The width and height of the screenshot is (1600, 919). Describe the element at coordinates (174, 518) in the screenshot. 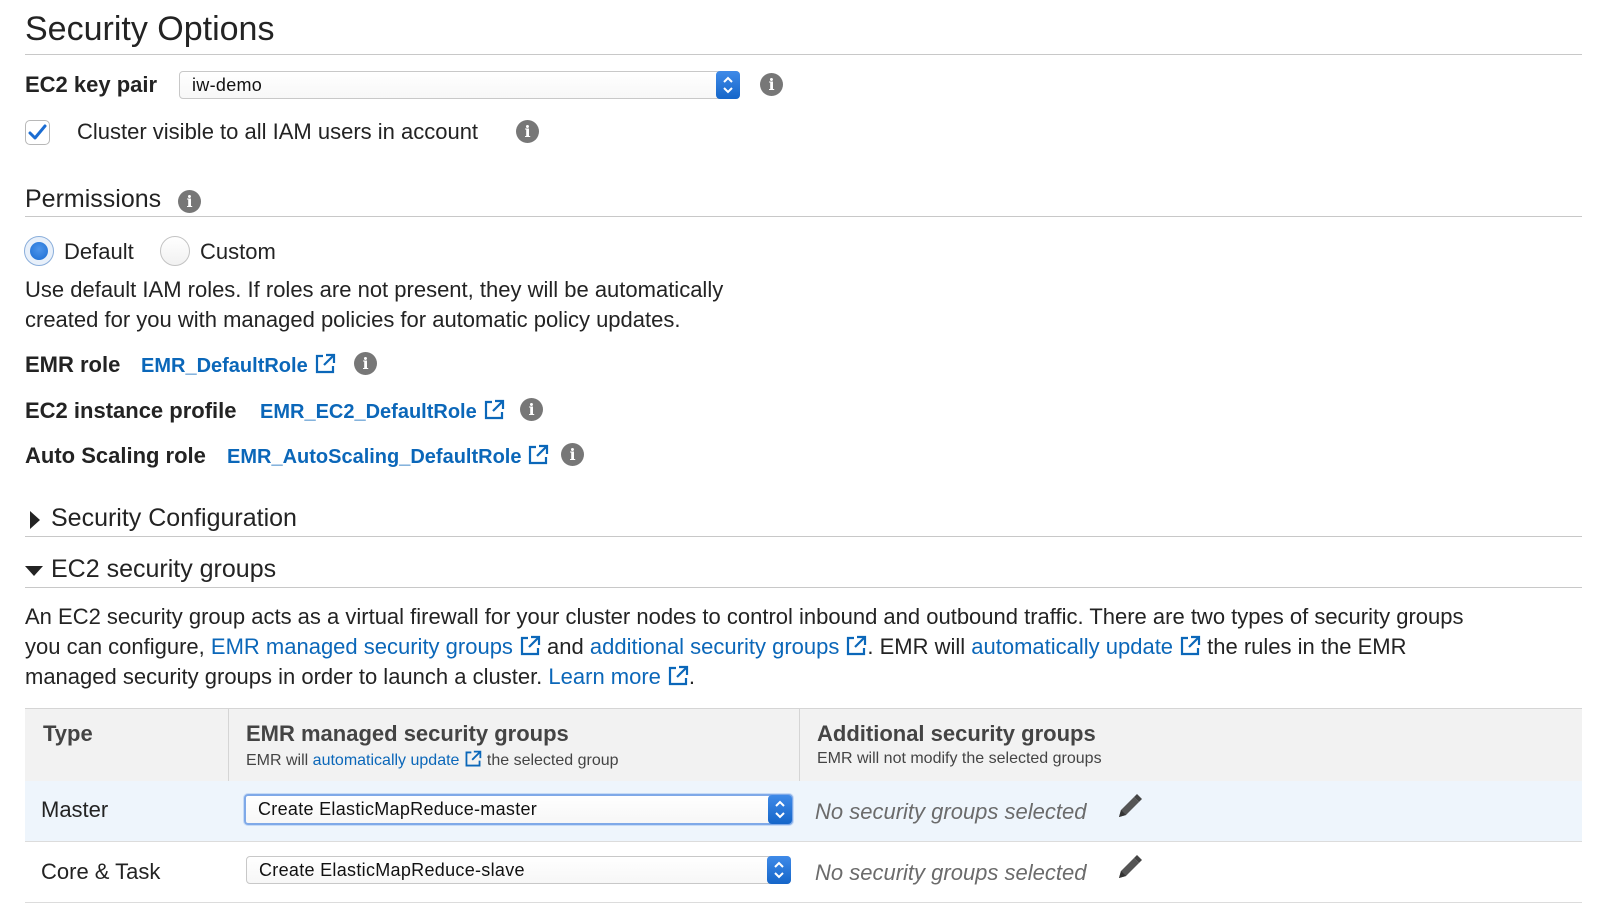

I see `security-configuration-heading: Security Configuration` at that location.